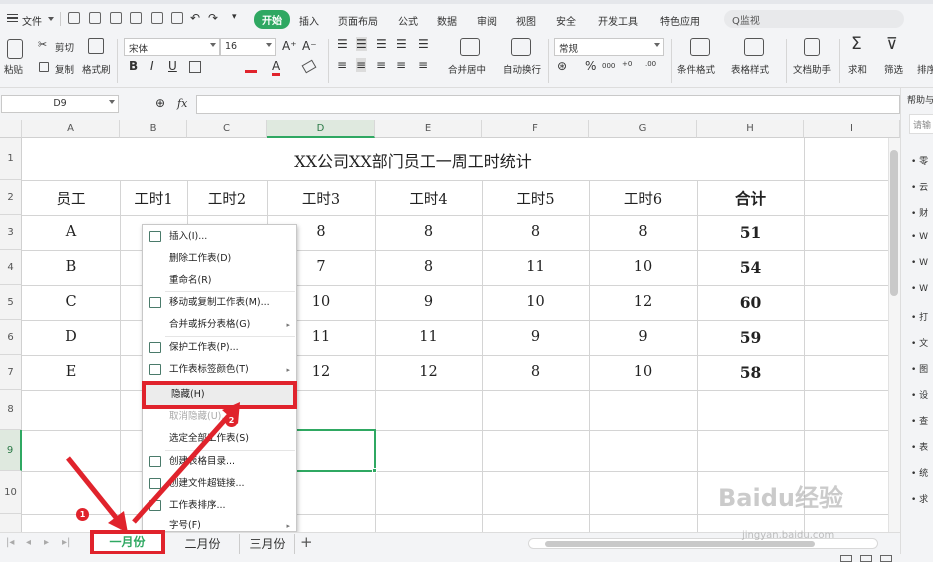  Describe the element at coordinates (788, 535) in the screenshot. I see `baidu-watermark-url: jingyan.baidu.com` at that location.